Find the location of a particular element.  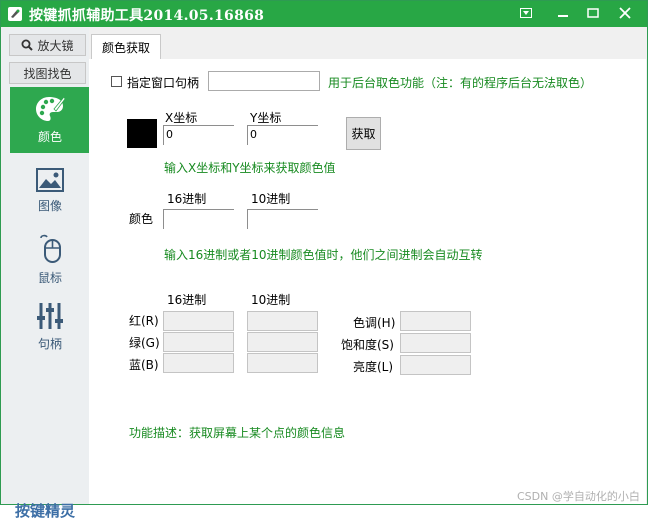

saturation-field is located at coordinates (435, 343).